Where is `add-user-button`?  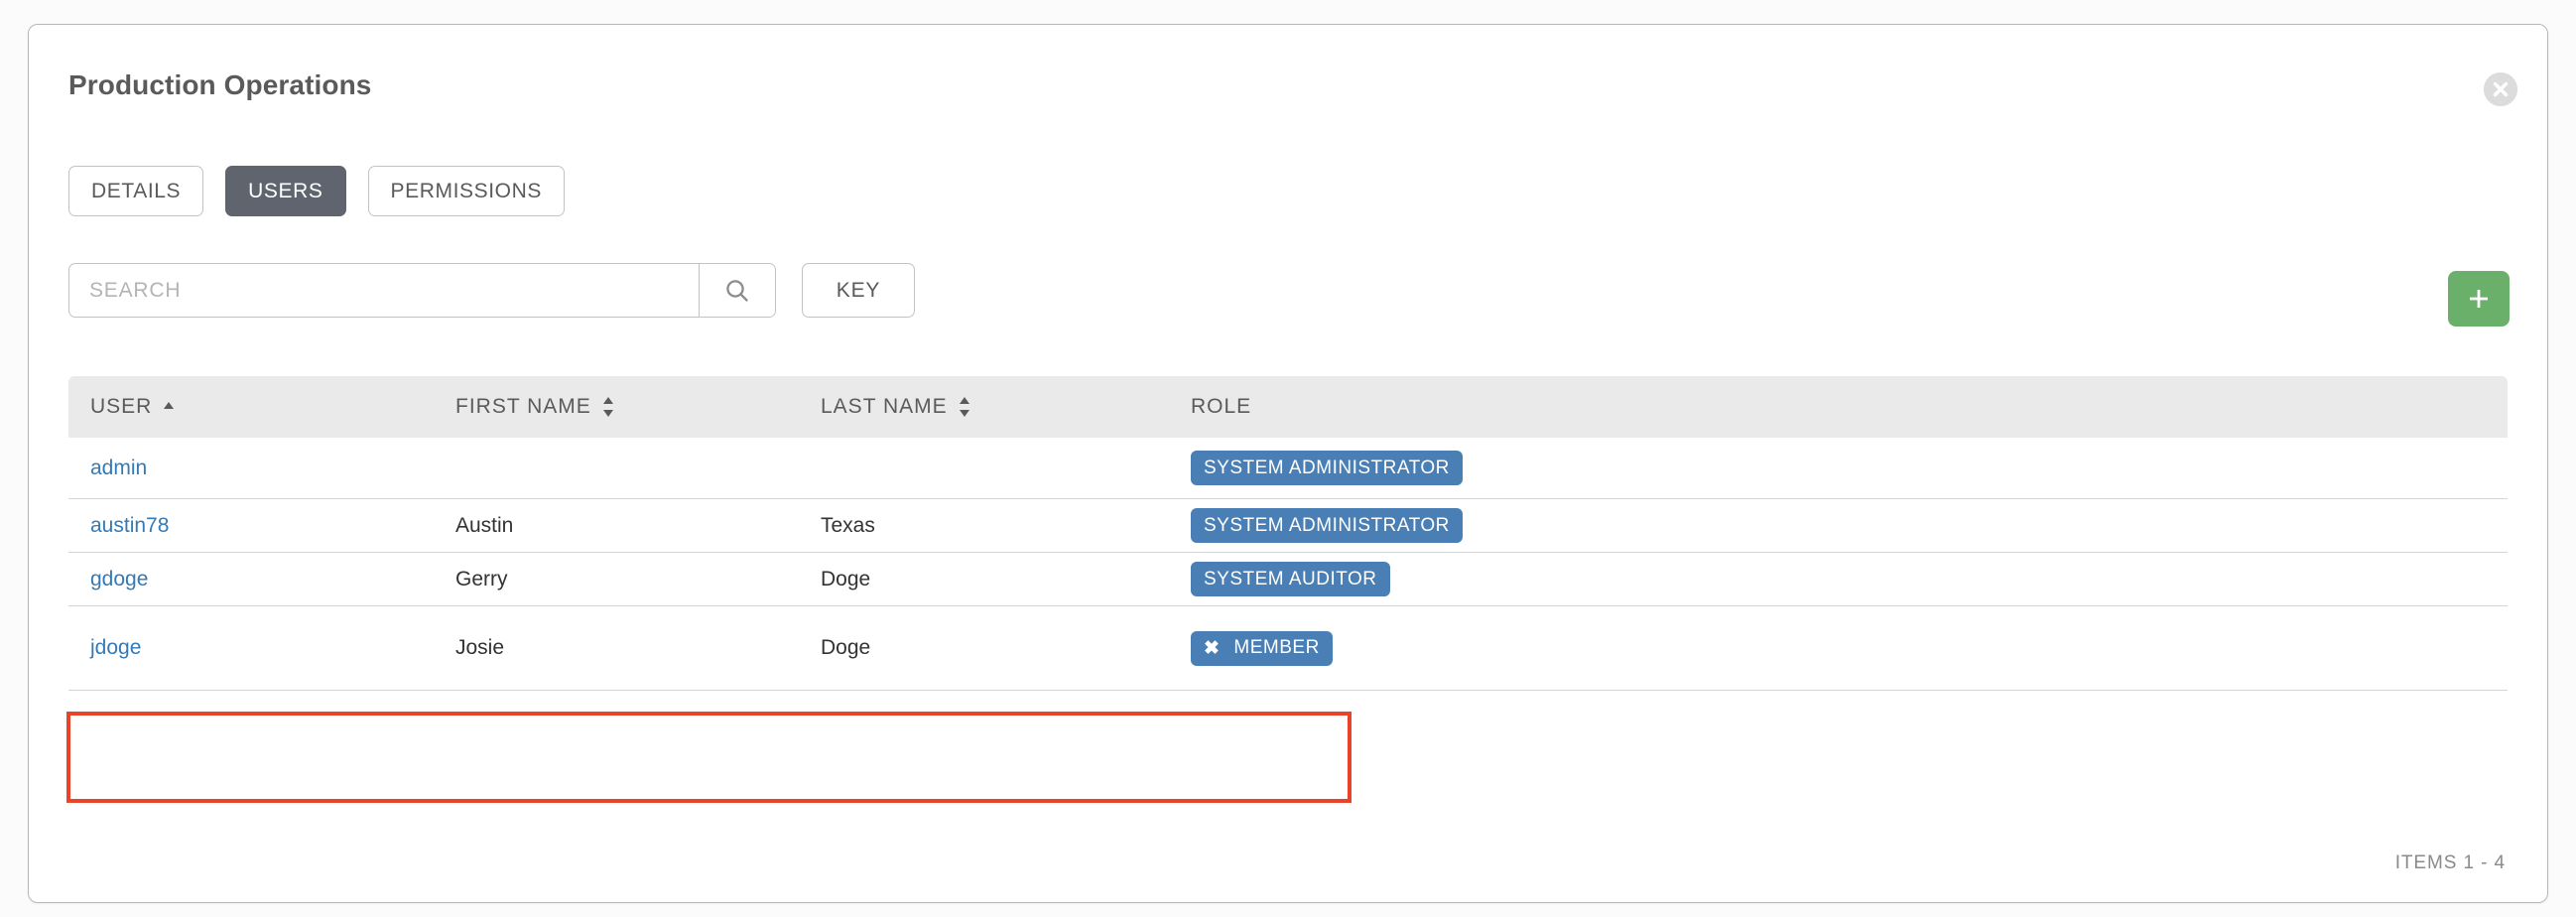
add-user-button is located at coordinates (2479, 299).